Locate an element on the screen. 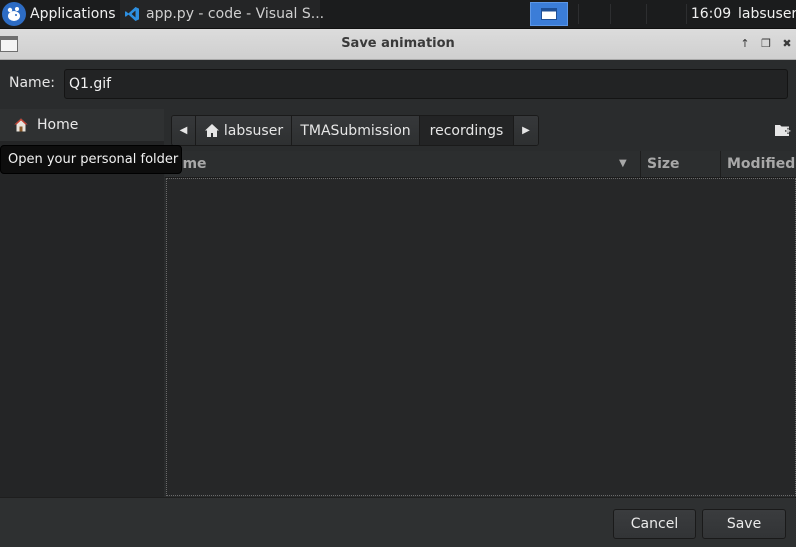  tooltip: Open your personal folder is located at coordinates (91, 159).